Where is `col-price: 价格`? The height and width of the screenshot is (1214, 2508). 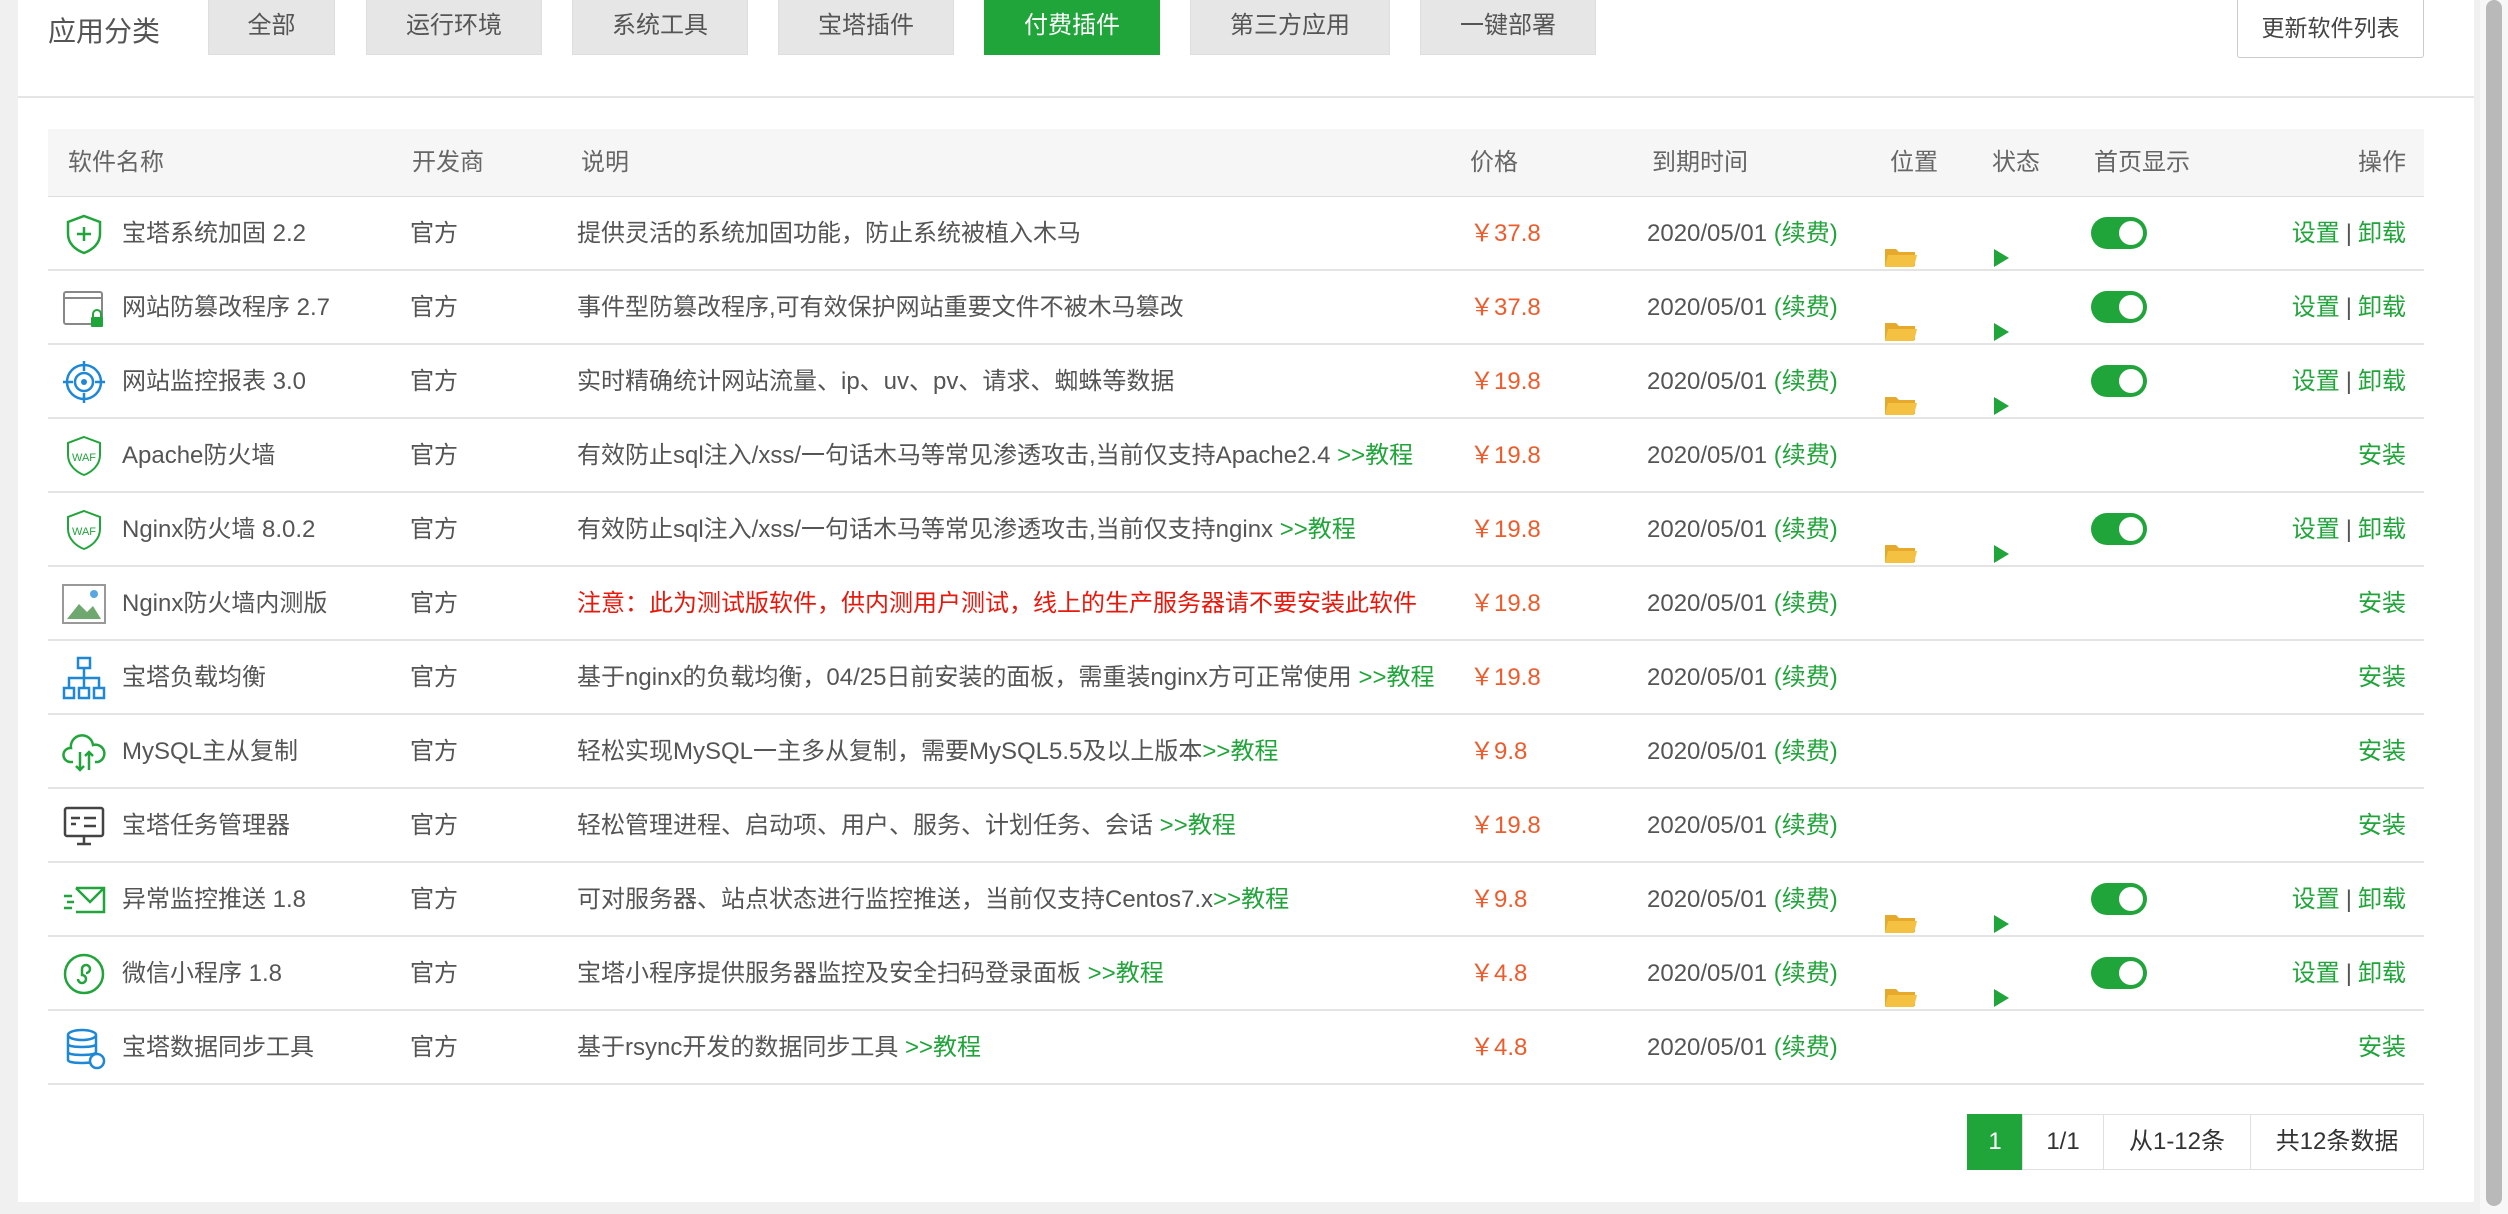 col-price: 价格 is located at coordinates (1494, 162).